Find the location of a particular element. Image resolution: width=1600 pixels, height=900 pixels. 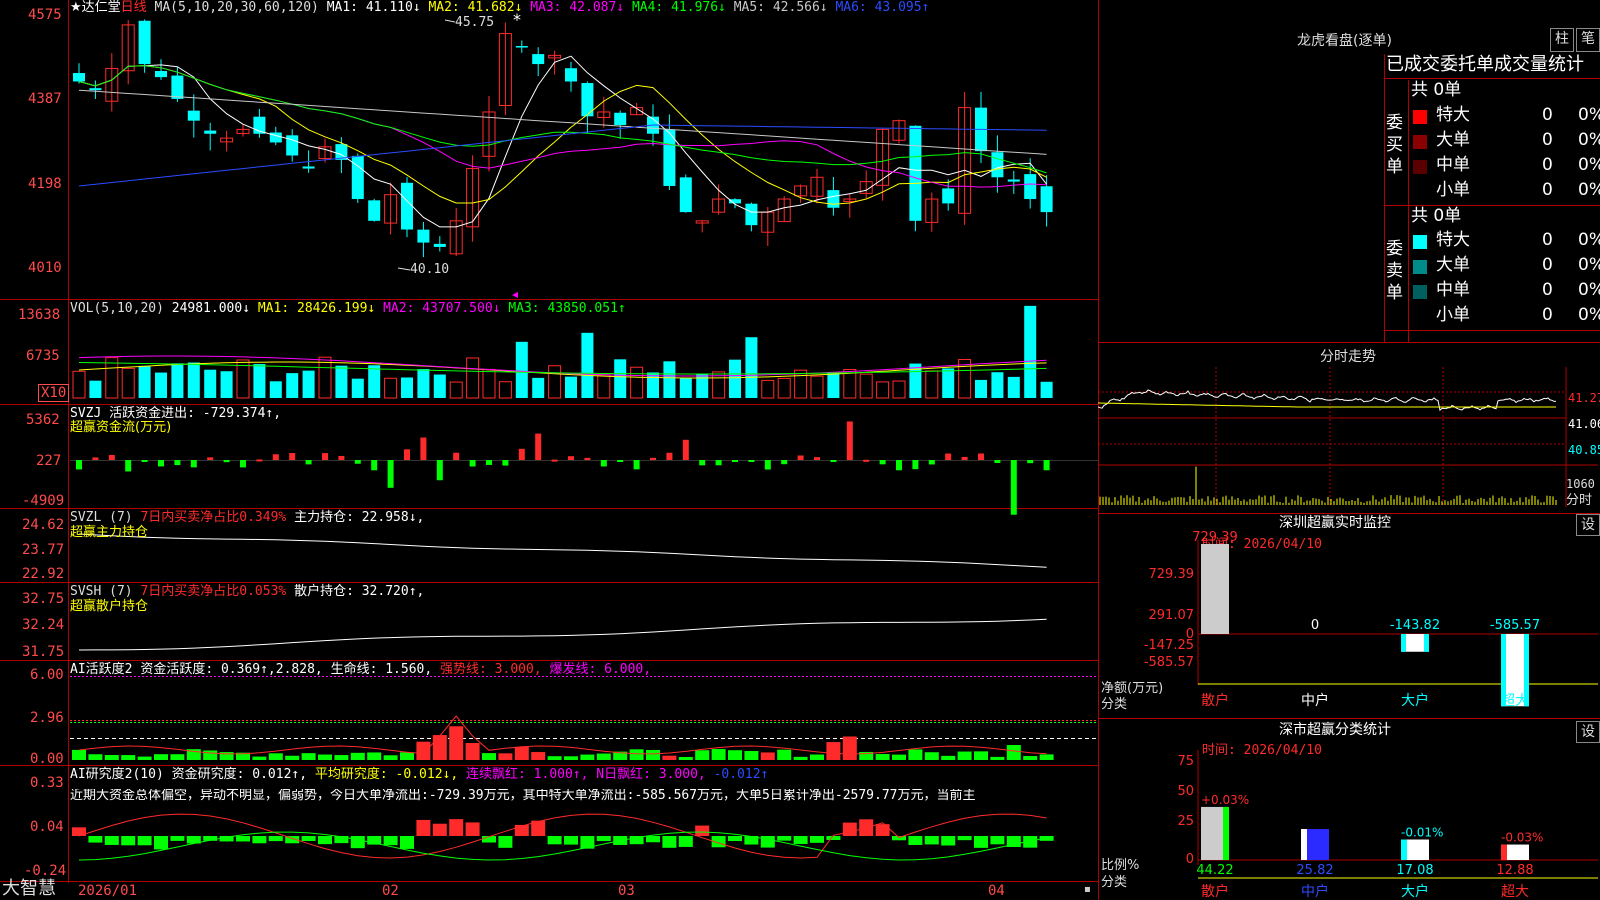

vol-label: VOL(5,10,20) is located at coordinates (117, 308).